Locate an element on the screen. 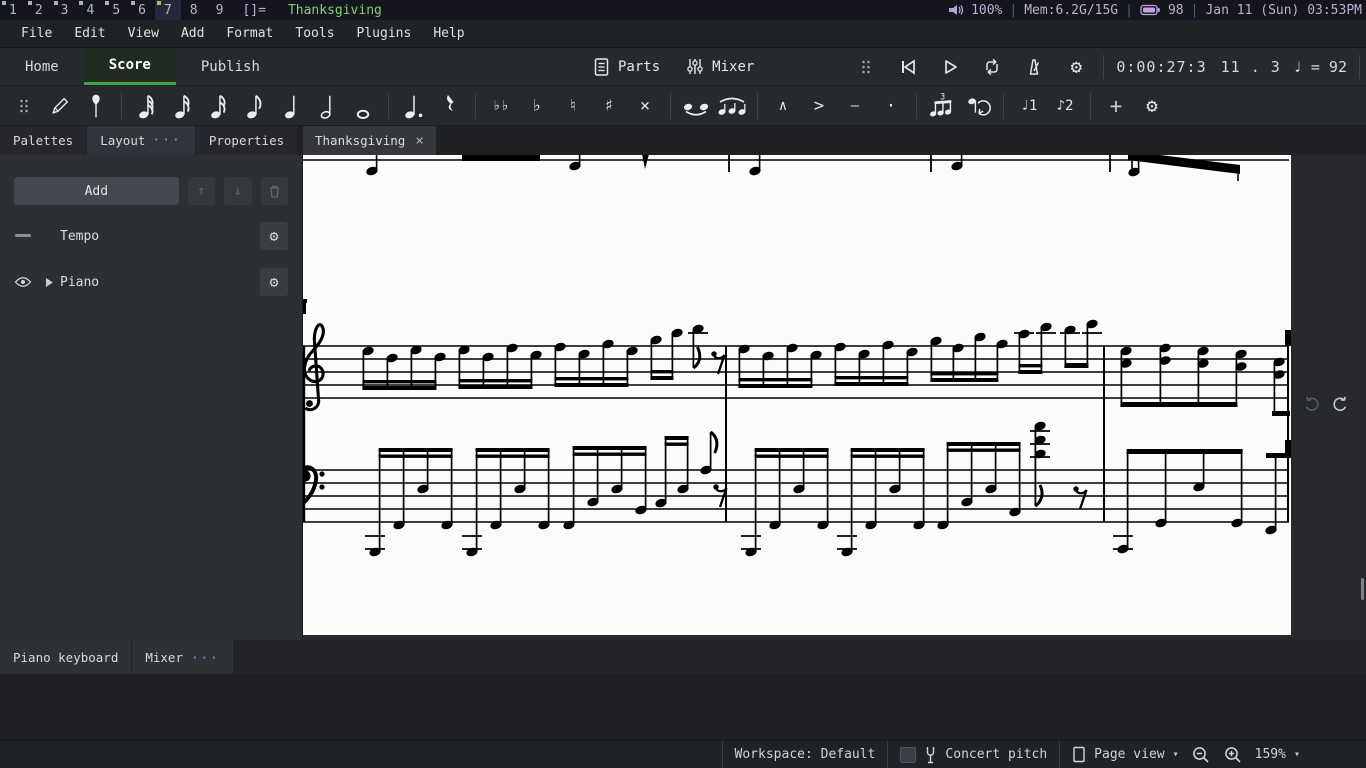 The width and height of the screenshot is (1366, 768). playback-drag-handle is located at coordinates (866, 67).